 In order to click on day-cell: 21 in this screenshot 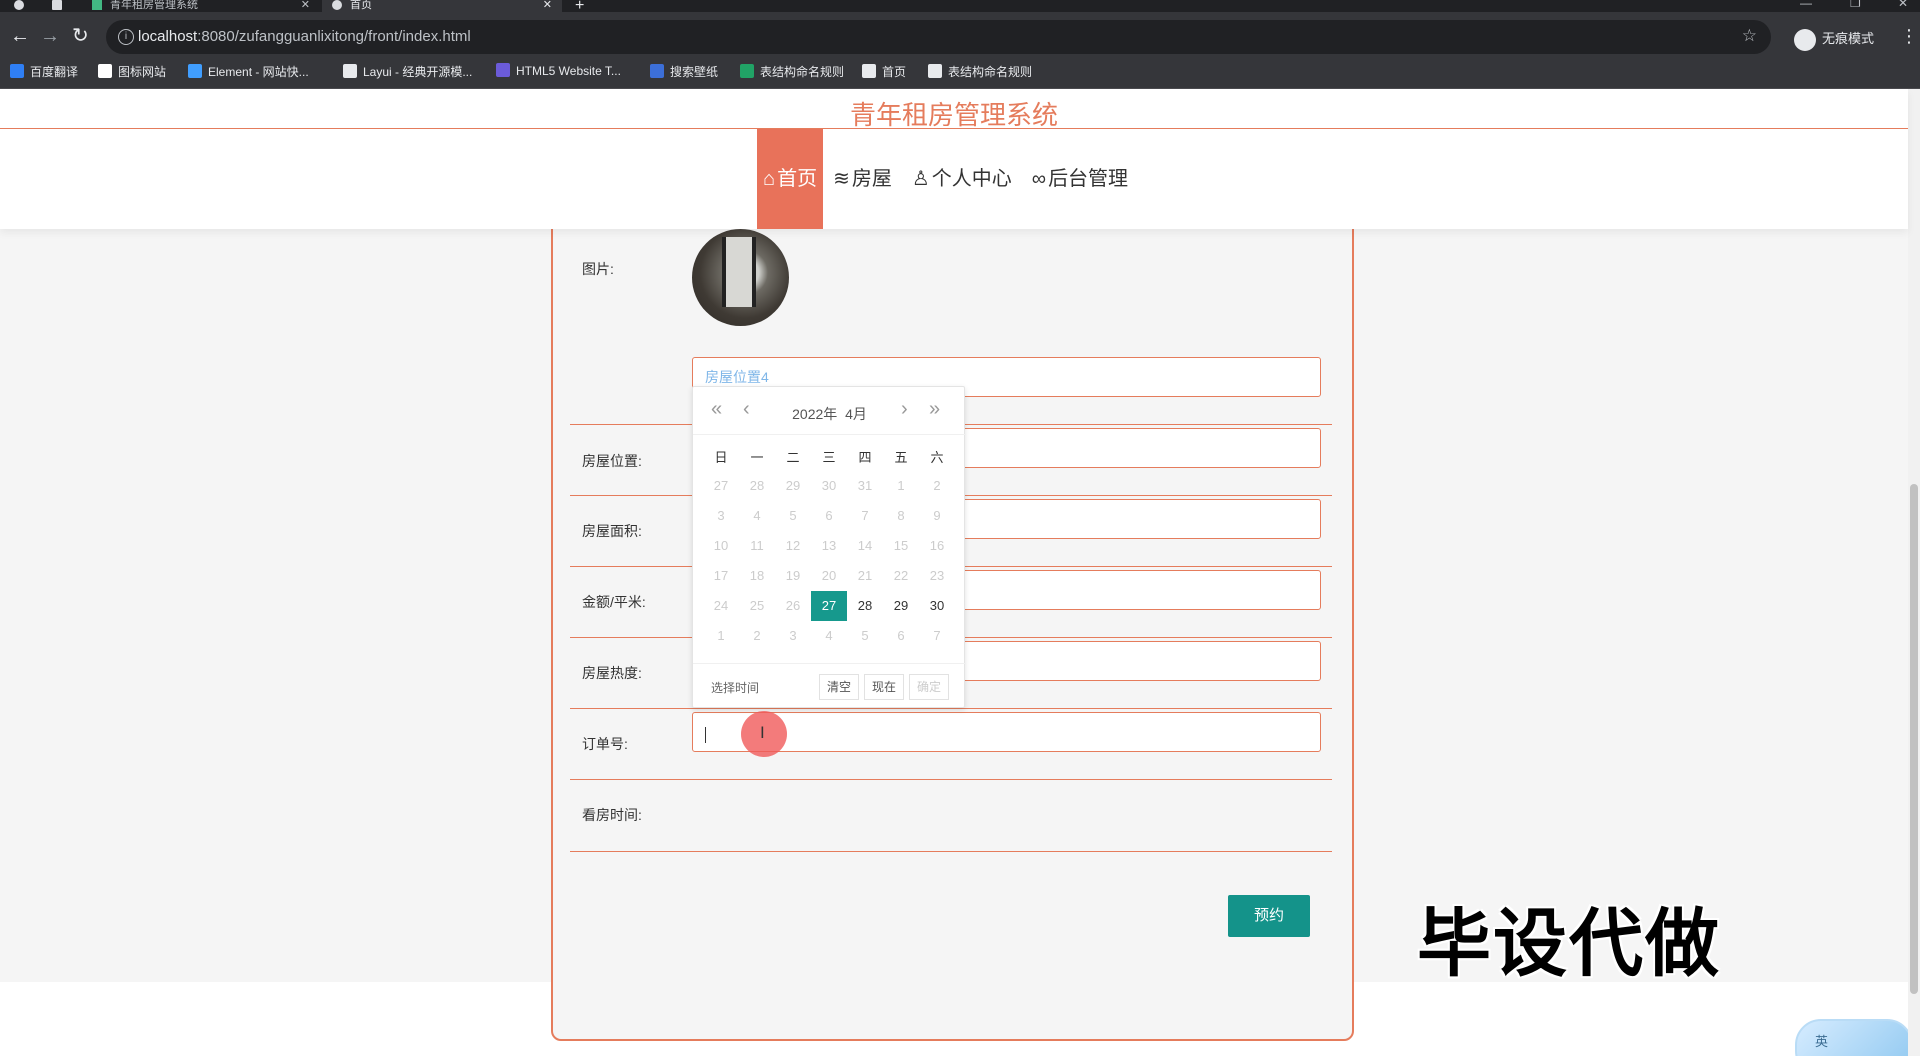, I will do `click(865, 576)`.